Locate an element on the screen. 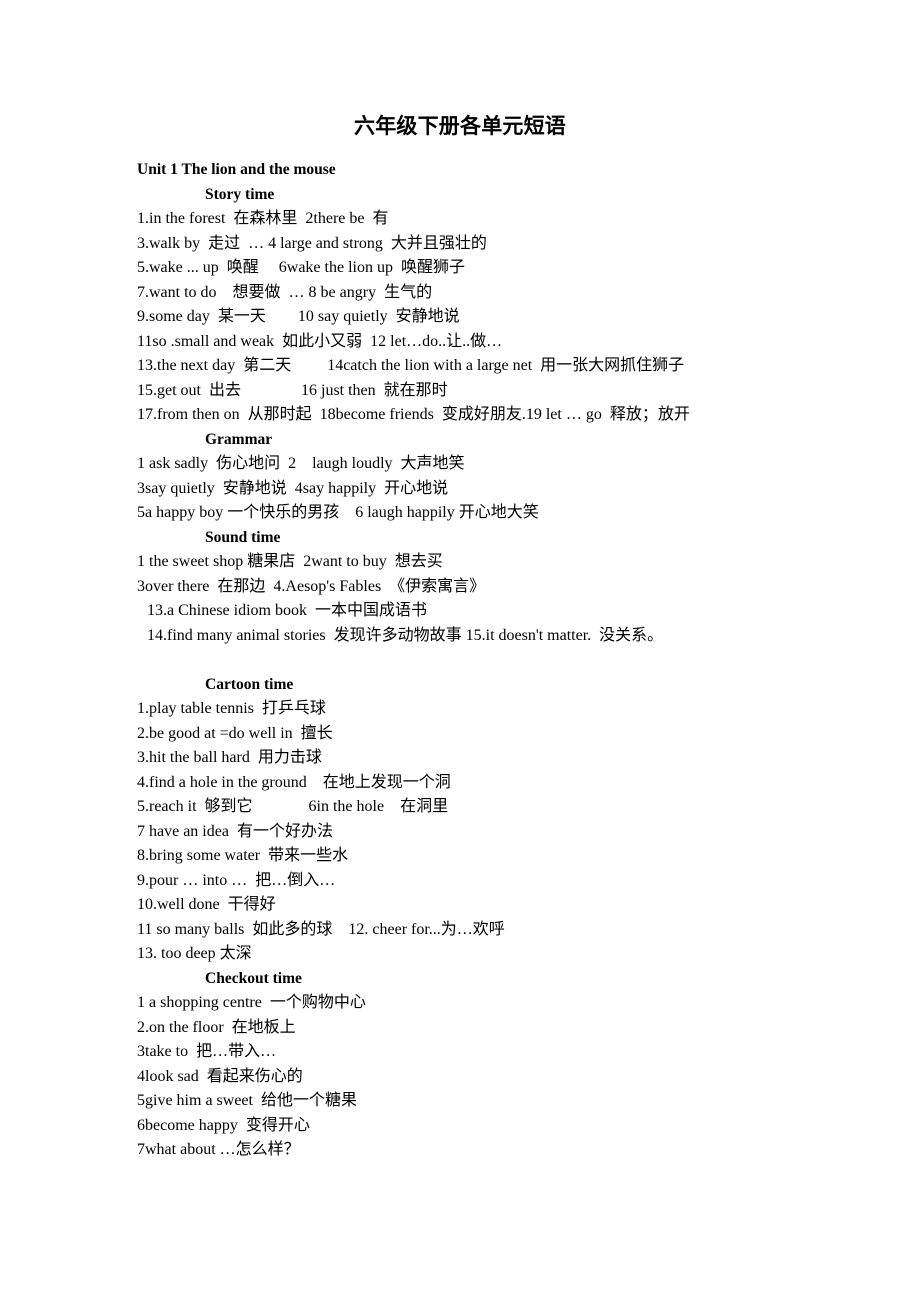  section-heading-cartoon-time: Cartoon time is located at coordinates (249, 684).